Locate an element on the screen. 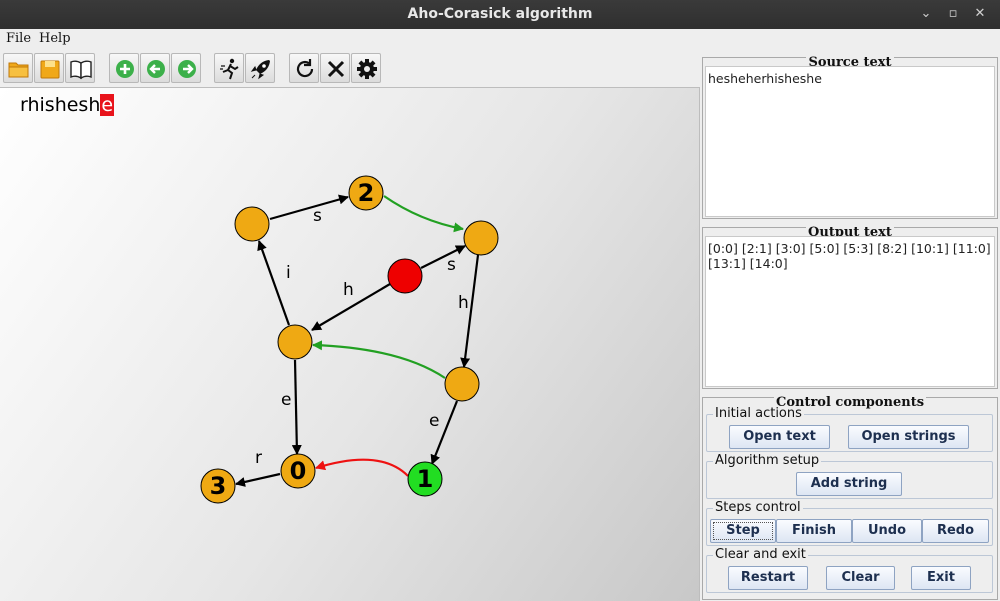  redo-button: Redo is located at coordinates (955, 531).